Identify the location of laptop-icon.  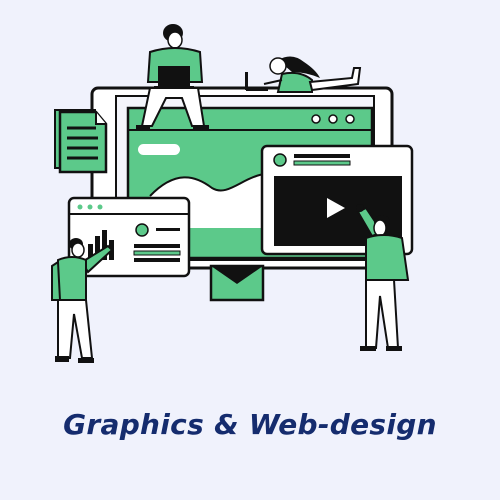
(174, 77).